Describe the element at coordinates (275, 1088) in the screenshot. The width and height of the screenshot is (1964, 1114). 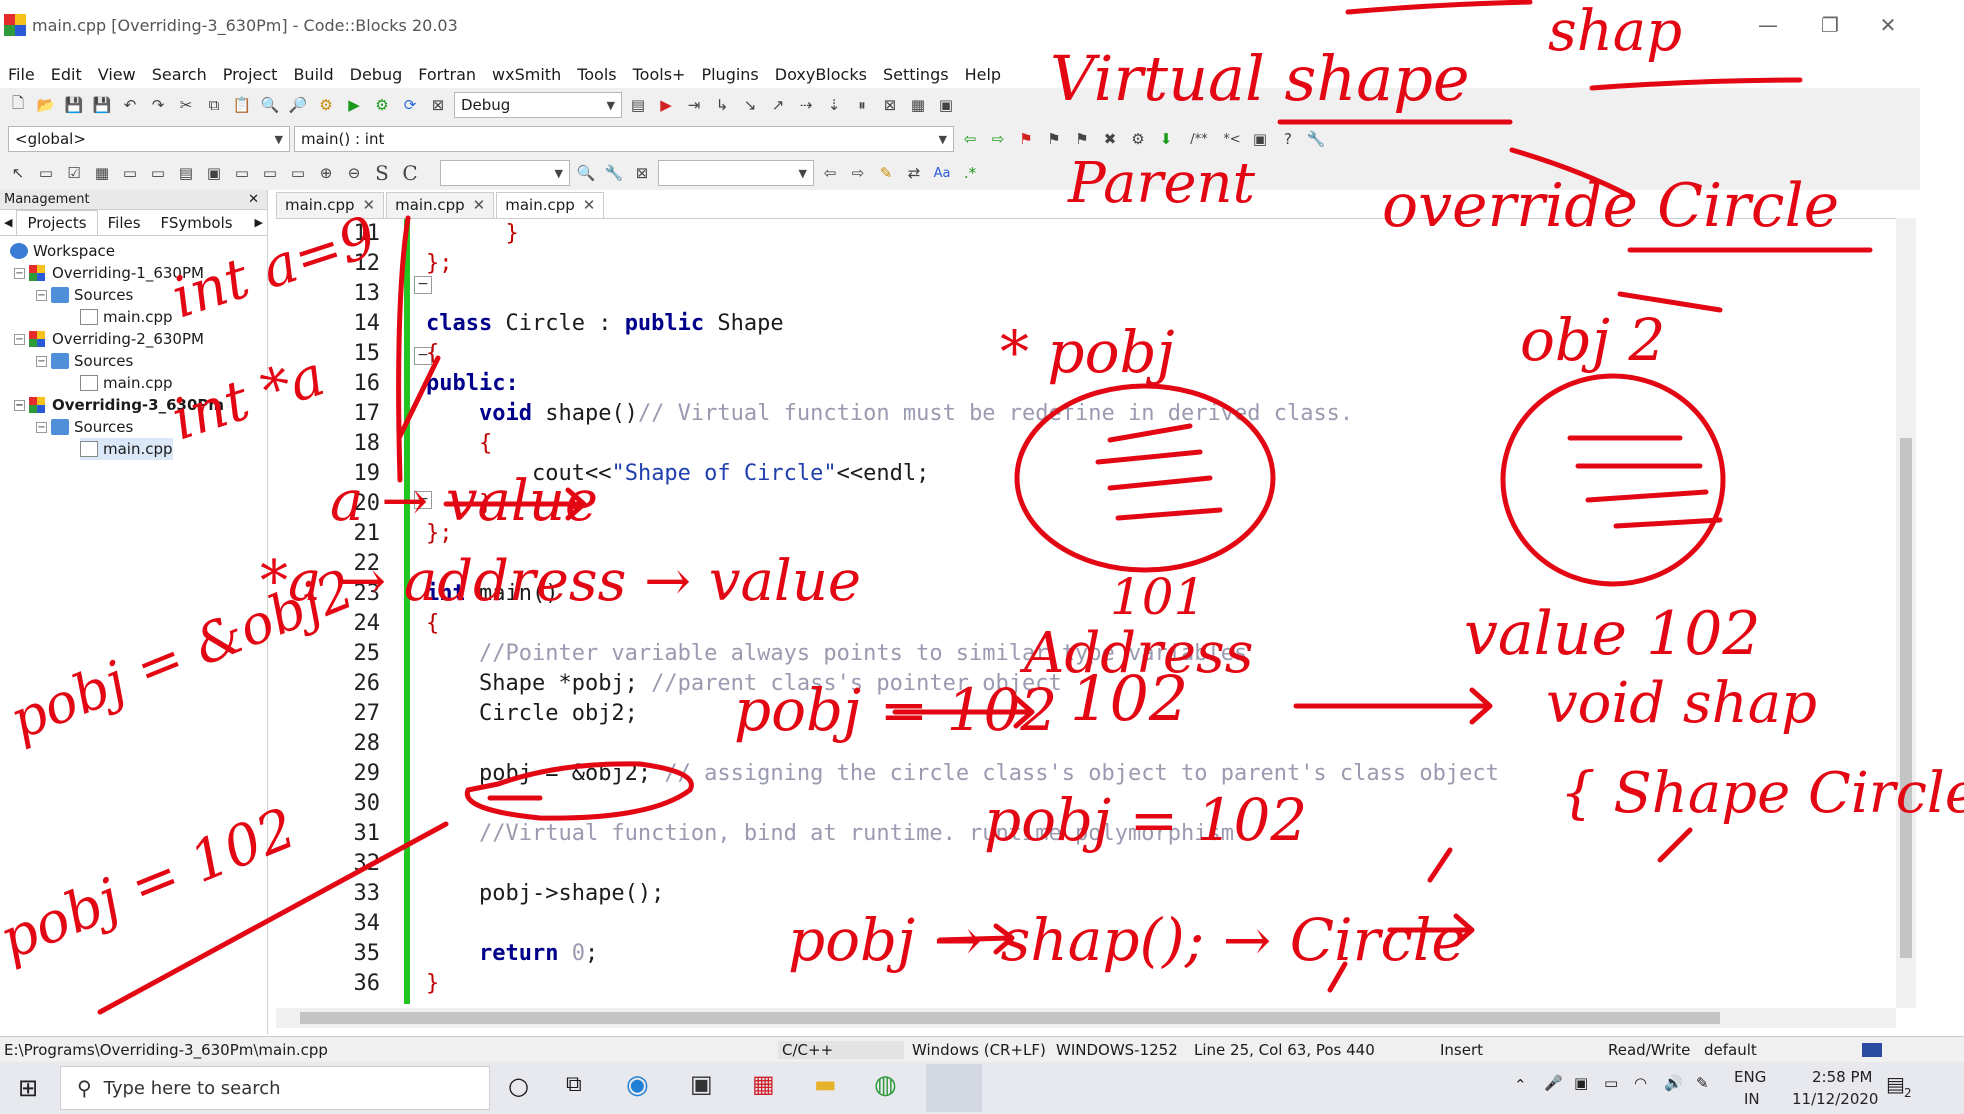
I see `taskbar-search: ⚲ Type here to search` at that location.